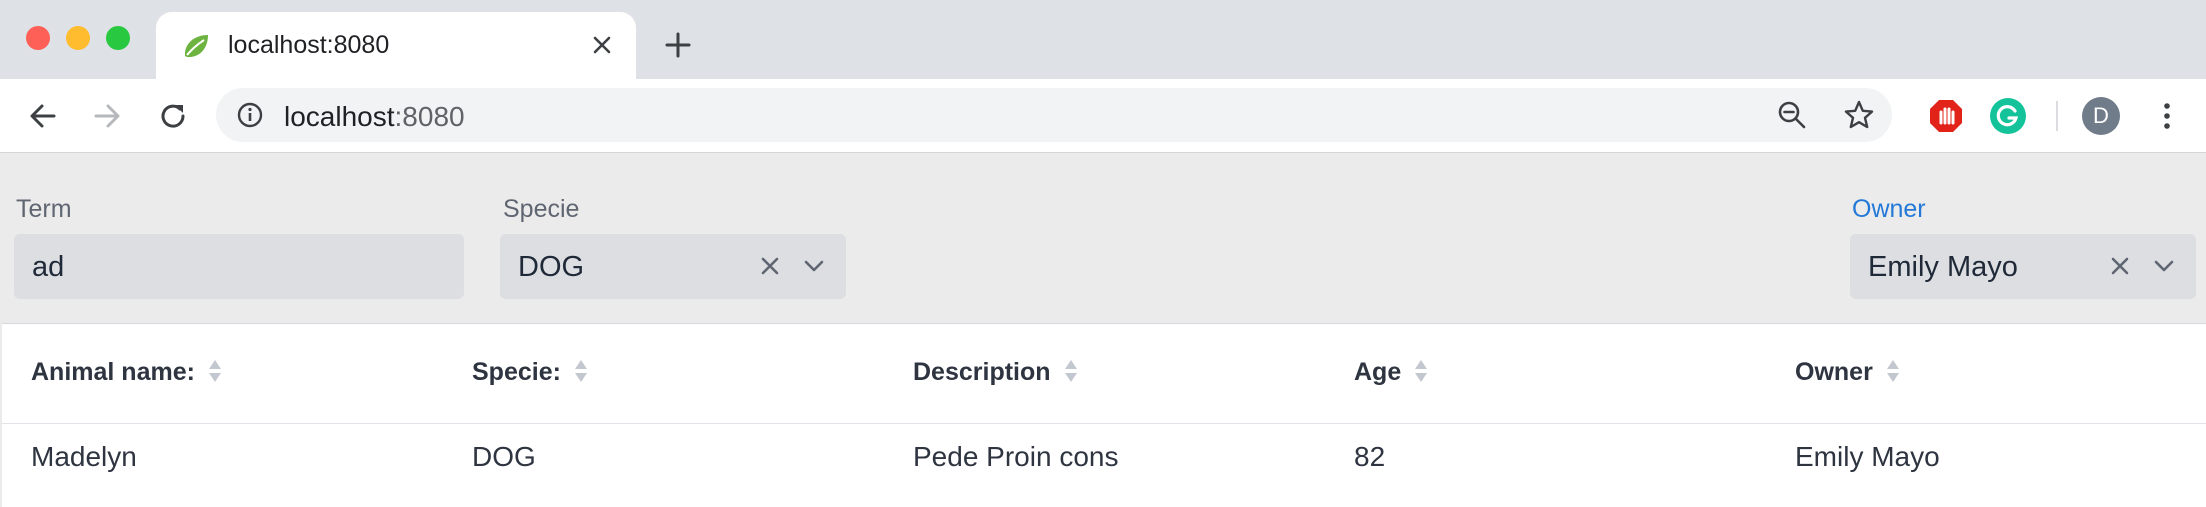 This screenshot has height=507, width=2206. What do you see at coordinates (770, 266) in the screenshot?
I see `specie-clear-icon` at bounding box center [770, 266].